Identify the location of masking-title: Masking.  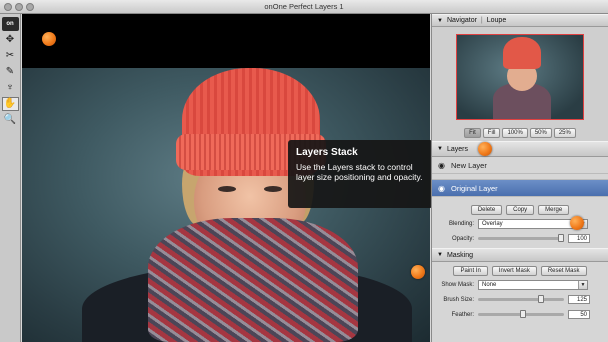
(460, 255).